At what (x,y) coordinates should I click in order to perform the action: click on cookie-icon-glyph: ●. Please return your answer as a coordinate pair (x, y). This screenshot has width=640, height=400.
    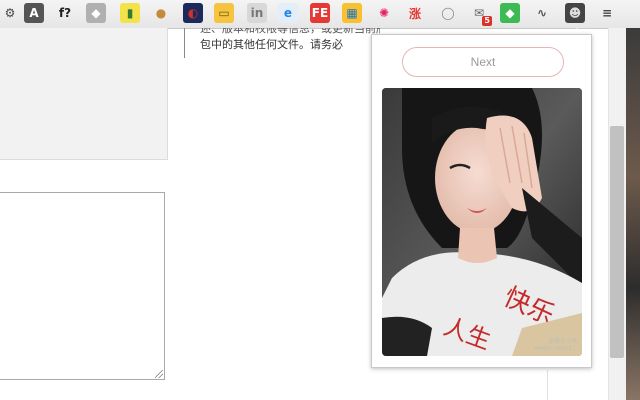
    Looking at the image, I should click on (161, 13).